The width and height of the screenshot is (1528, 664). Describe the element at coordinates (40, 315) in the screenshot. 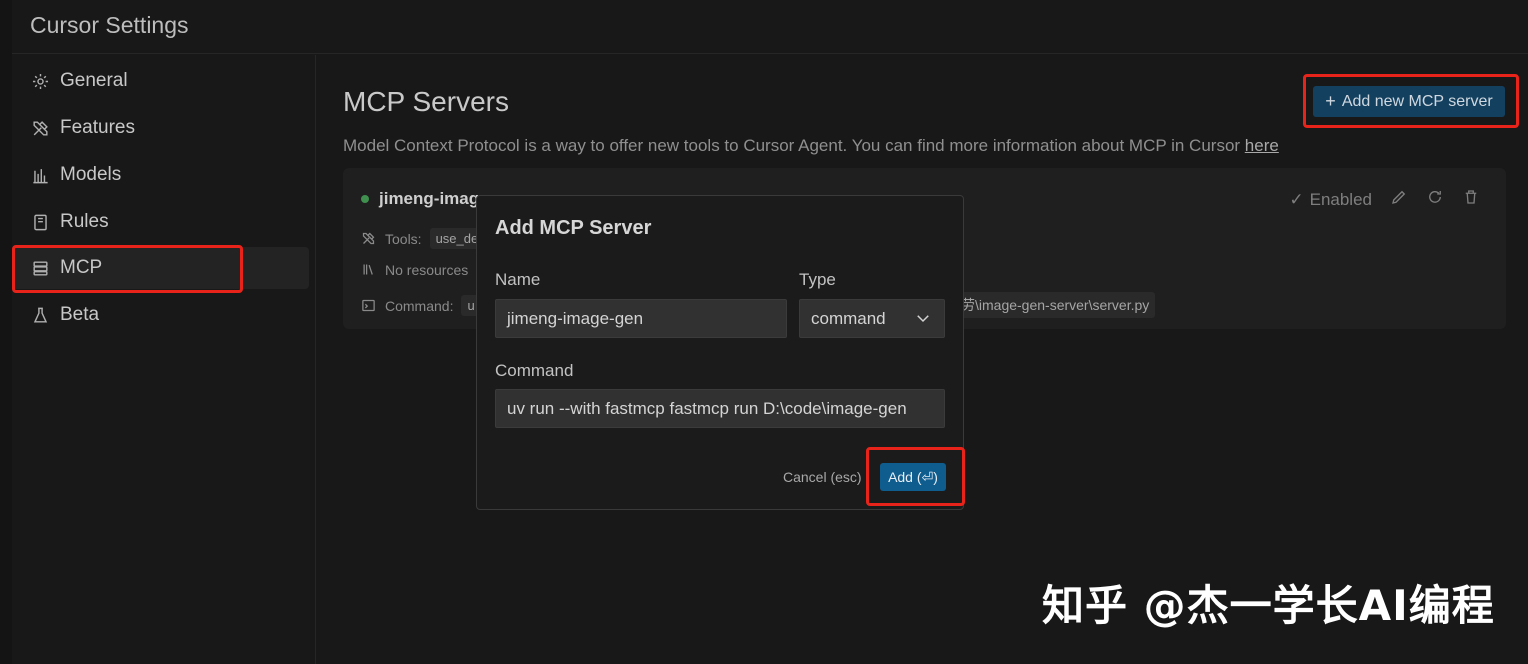

I see `flask-icon` at that location.